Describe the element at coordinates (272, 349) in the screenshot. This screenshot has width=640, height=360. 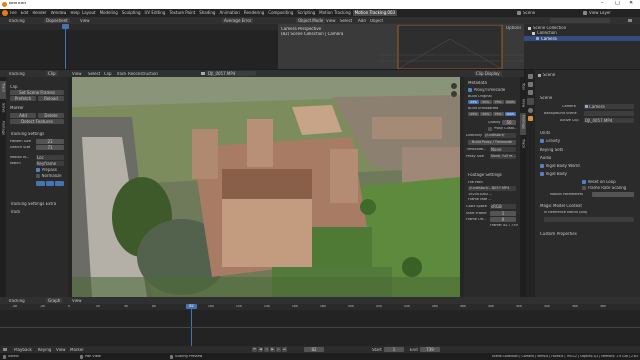
I see `play-icon: ▶` at that location.